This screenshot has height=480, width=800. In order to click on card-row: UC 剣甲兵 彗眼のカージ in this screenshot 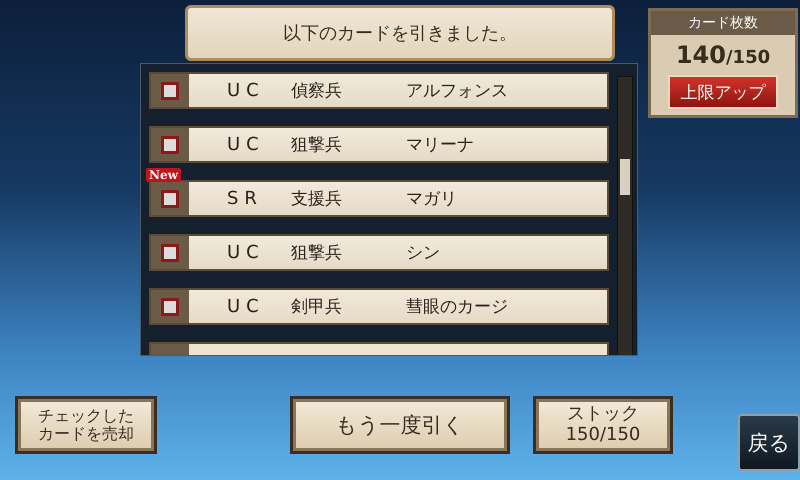, I will do `click(379, 306)`.